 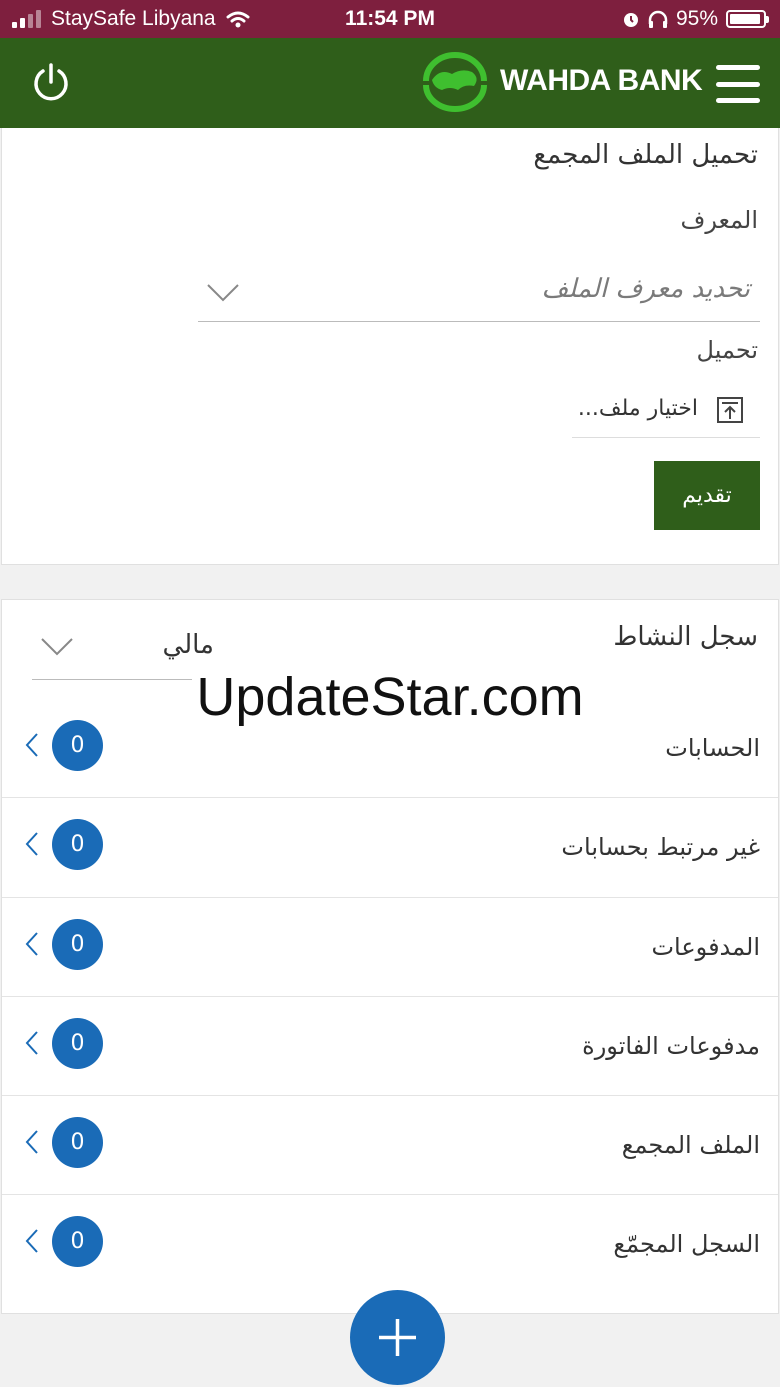 I want to click on row-label: الحسابات, so click(x=712, y=748).